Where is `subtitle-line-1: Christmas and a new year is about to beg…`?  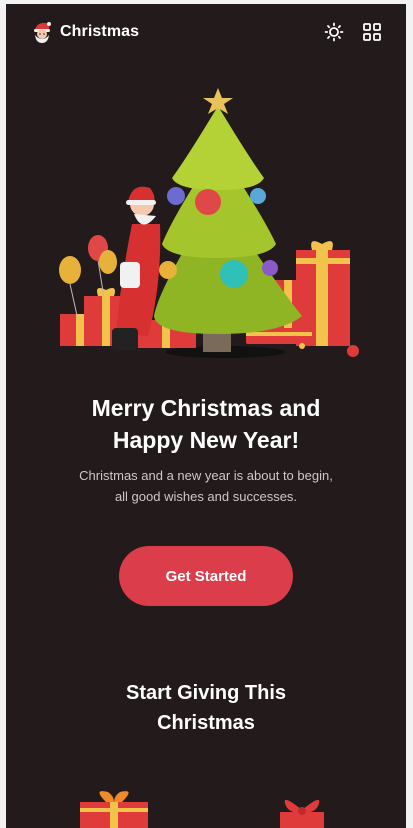 subtitle-line-1: Christmas and a new year is about to beg… is located at coordinates (206, 475).